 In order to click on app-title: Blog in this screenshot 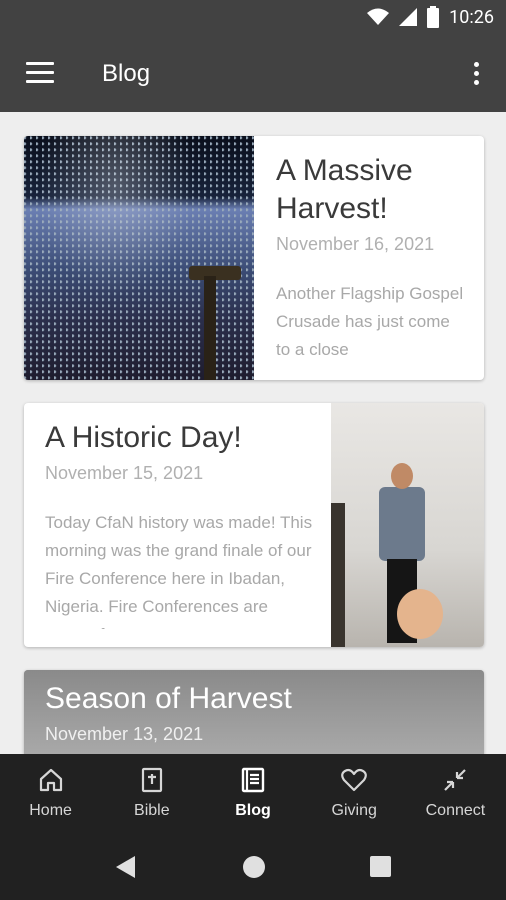, I will do `click(126, 73)`.